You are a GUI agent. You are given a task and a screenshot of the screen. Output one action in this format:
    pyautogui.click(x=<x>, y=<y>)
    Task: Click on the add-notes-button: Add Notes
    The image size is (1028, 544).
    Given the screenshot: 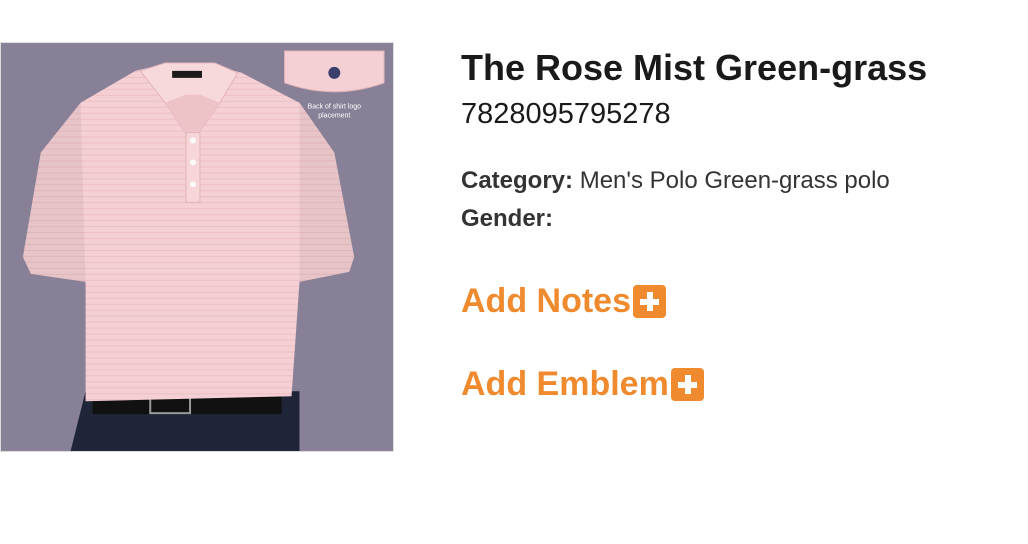 What is the action you would take?
    pyautogui.click(x=741, y=301)
    